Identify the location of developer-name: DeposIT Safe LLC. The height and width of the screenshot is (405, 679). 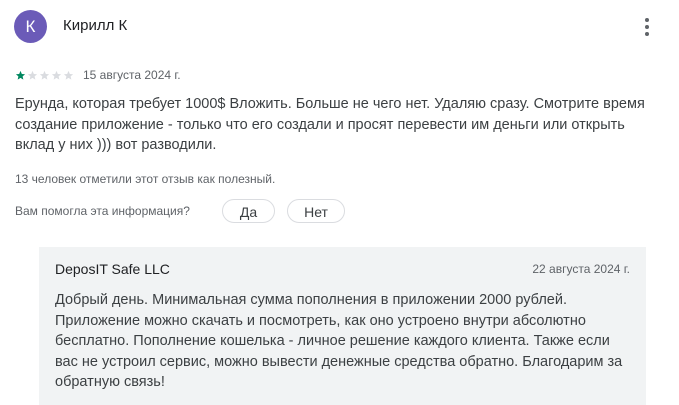
(112, 269).